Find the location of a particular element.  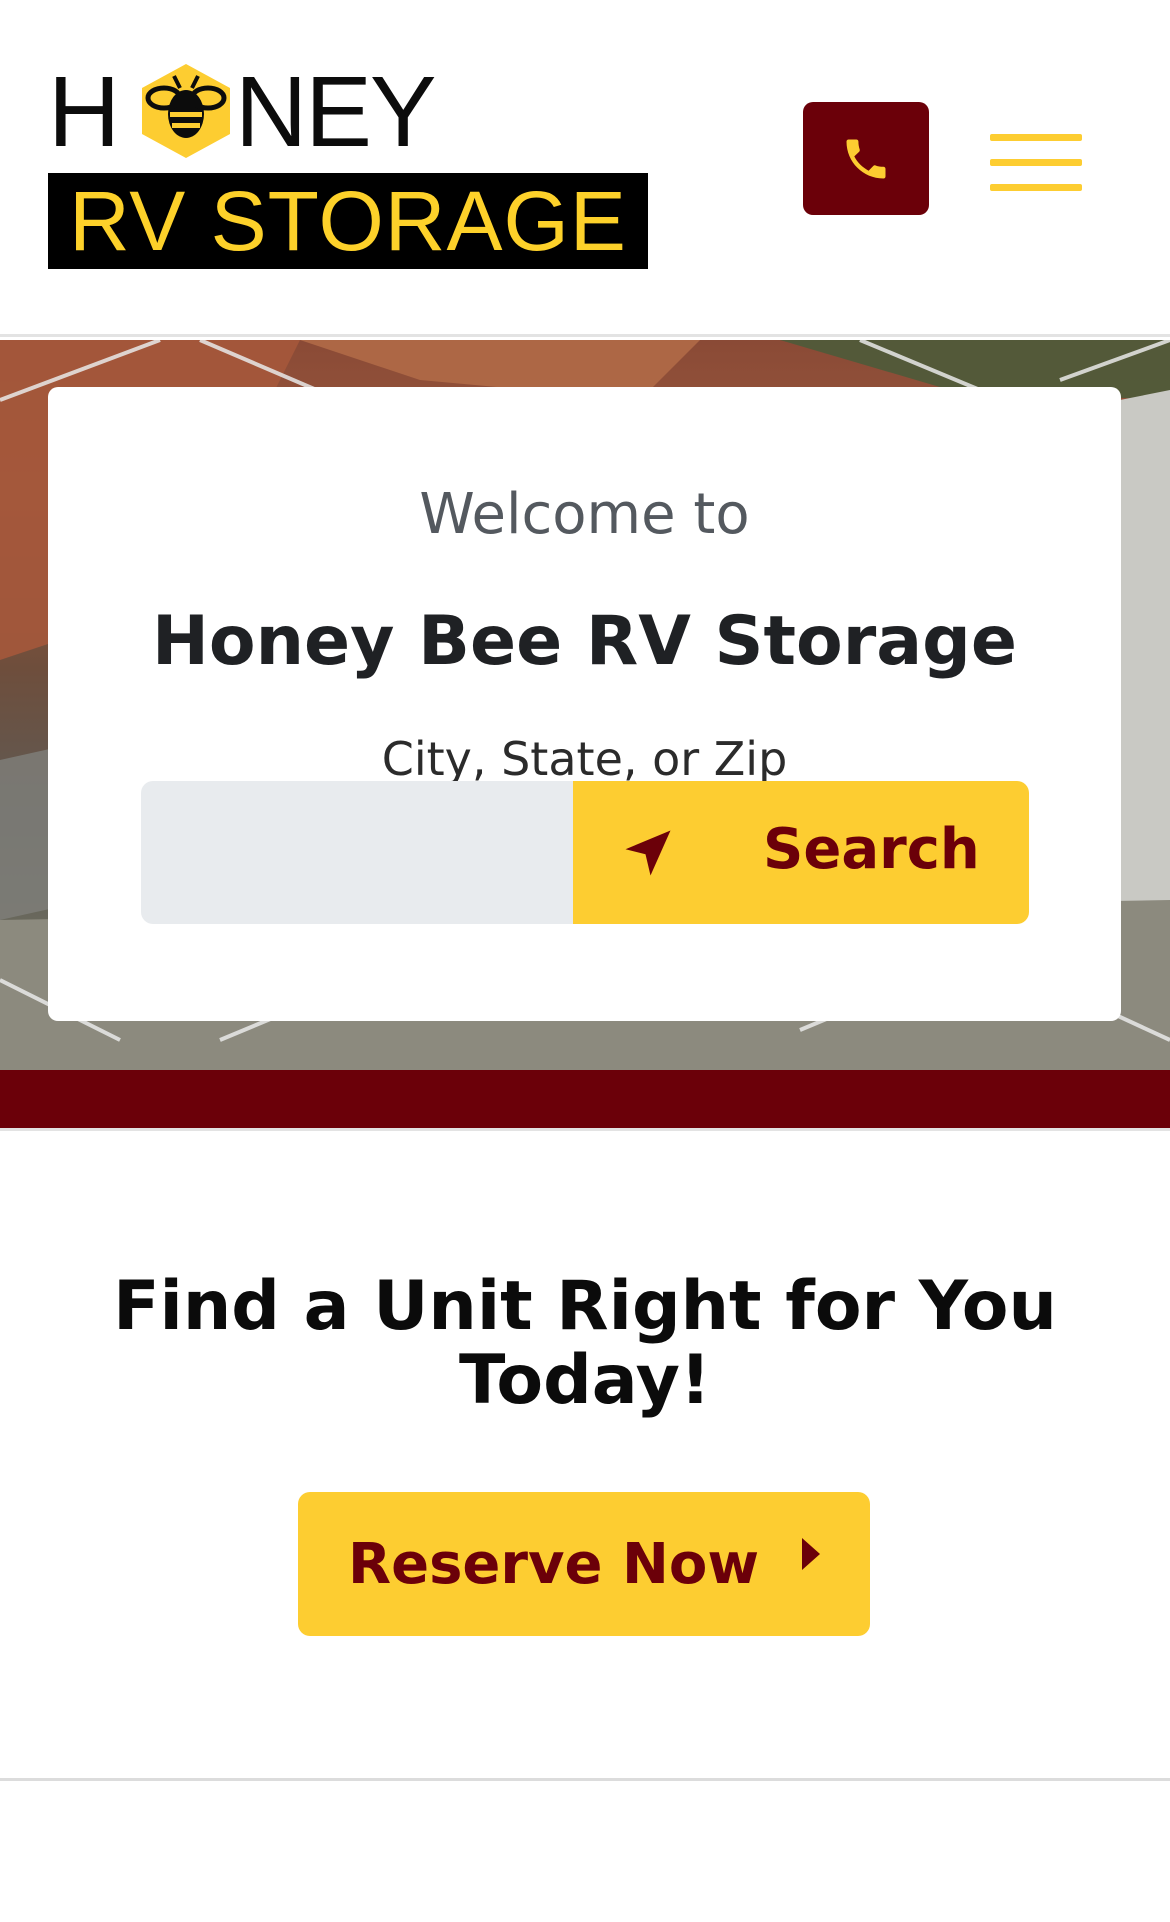

section-divider is located at coordinates (585, 1779).